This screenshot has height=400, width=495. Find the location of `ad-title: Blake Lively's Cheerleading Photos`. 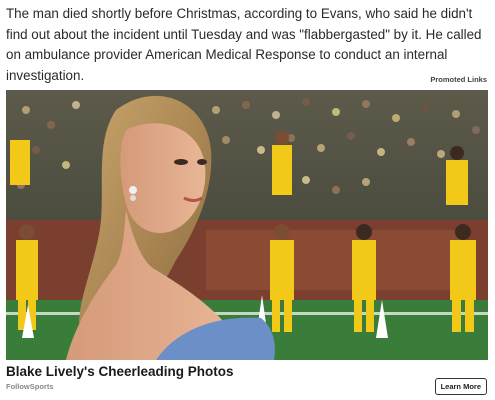

ad-title: Blake Lively's Cheerleading Photos is located at coordinates (120, 371).